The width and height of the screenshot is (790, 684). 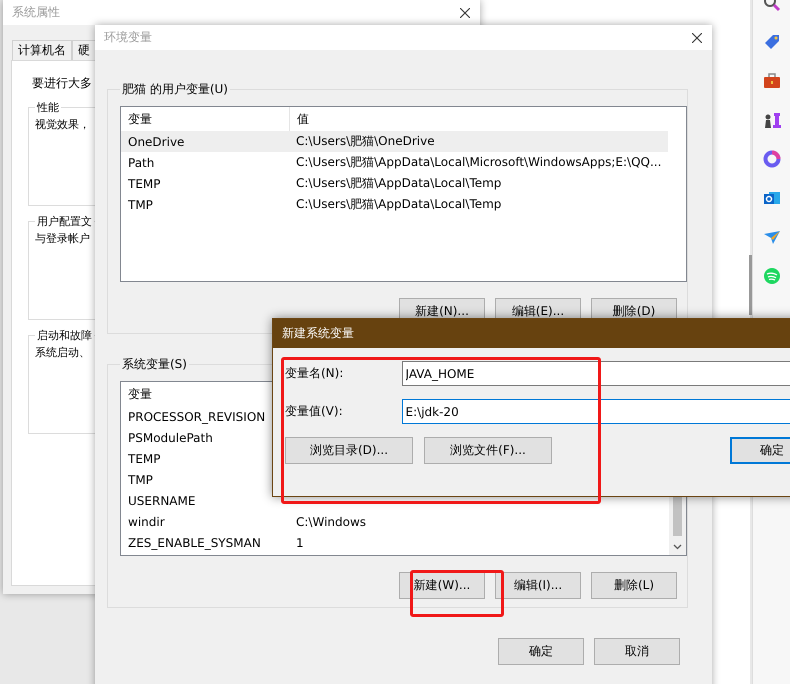 I want to click on toolbox-icon, so click(x=772, y=81).